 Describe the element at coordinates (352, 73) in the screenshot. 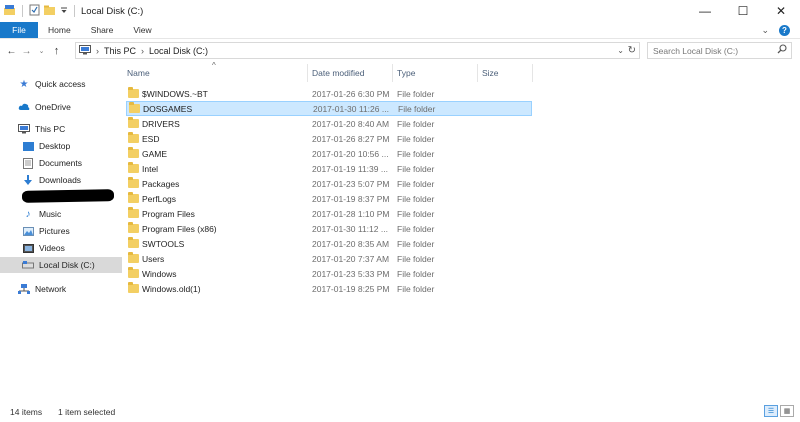

I see `column-header-date: Date modified` at that location.